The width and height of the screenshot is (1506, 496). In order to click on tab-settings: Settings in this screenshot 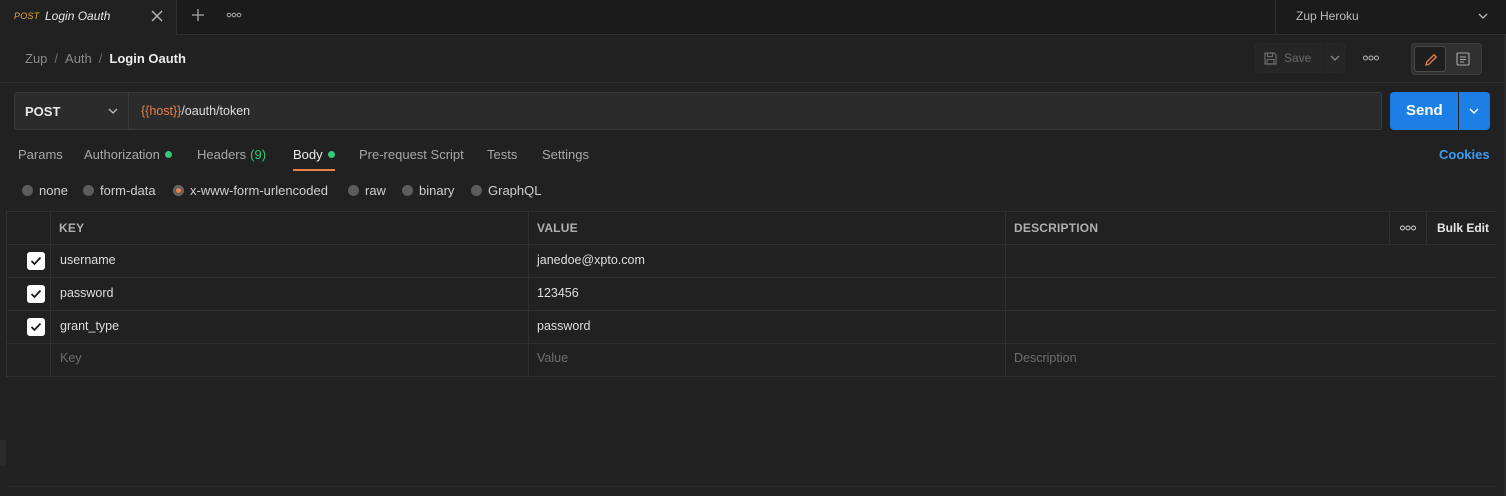, I will do `click(565, 154)`.